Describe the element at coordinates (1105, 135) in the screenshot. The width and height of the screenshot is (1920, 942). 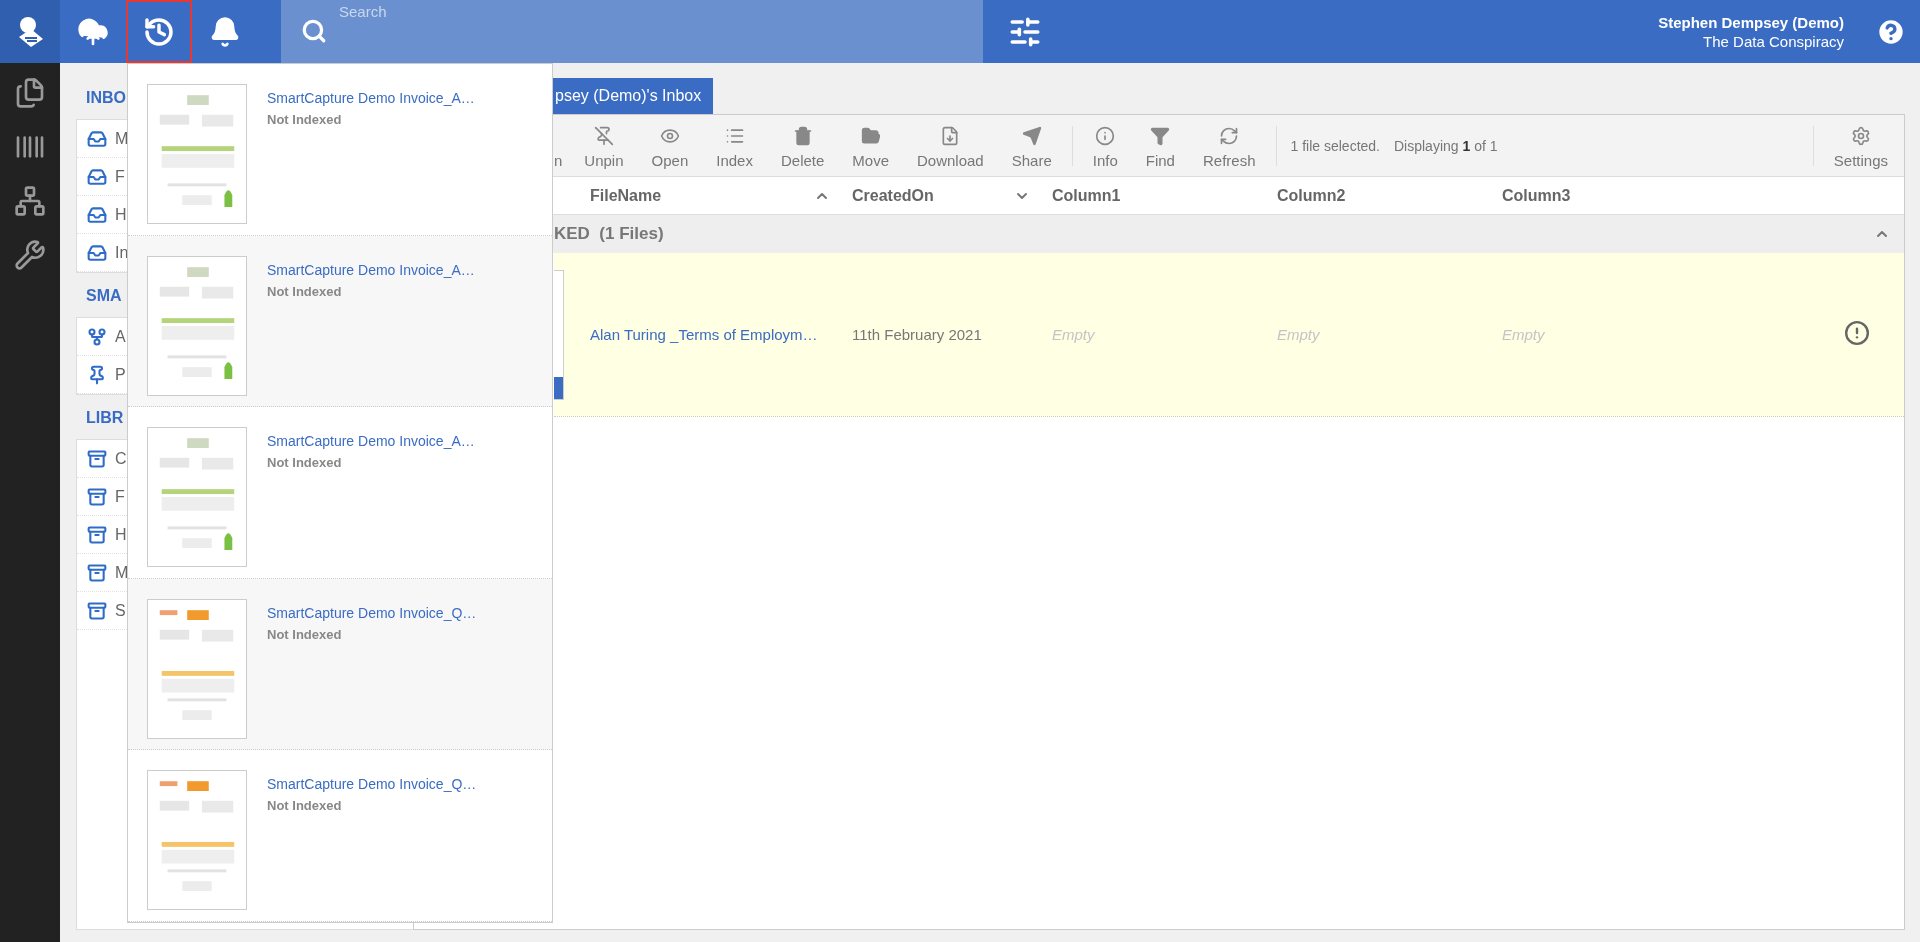
I see `info-icon` at that location.